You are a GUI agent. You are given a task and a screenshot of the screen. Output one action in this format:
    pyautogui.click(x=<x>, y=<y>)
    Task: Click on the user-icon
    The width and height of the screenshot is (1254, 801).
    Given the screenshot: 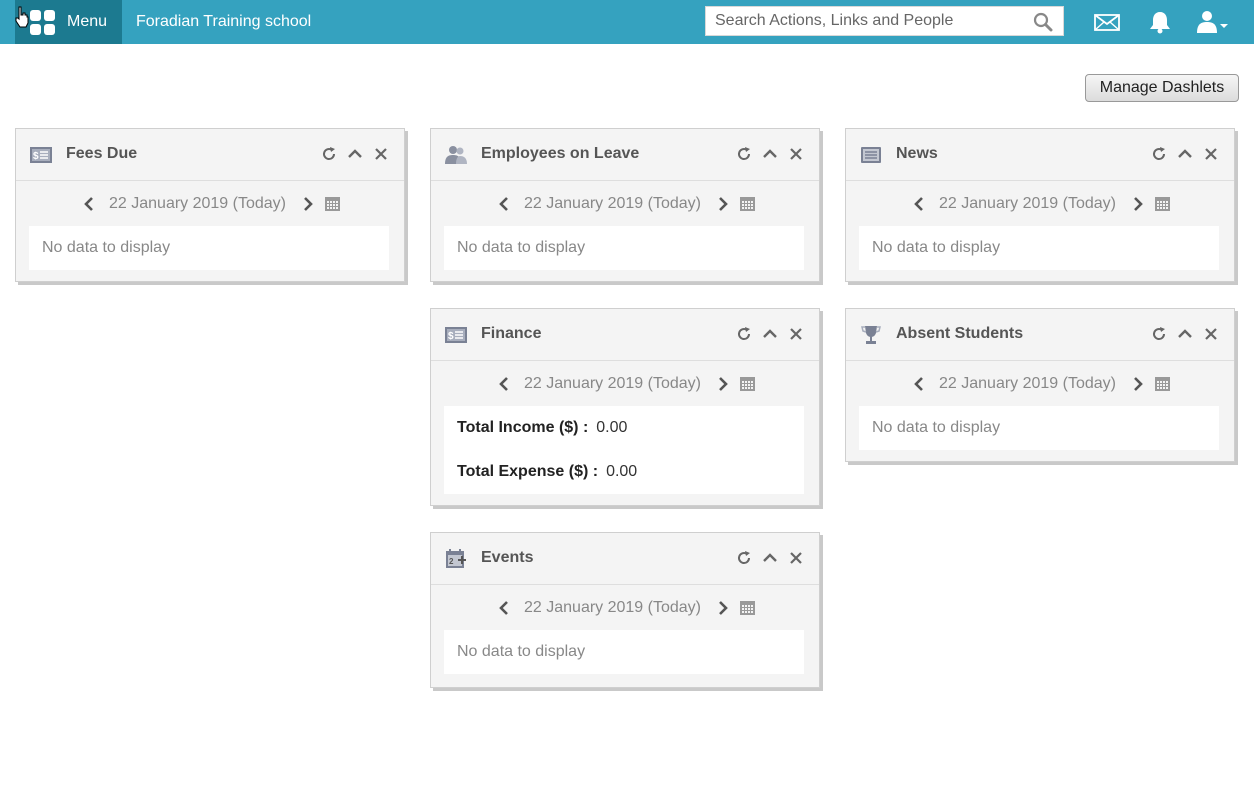 What is the action you would take?
    pyautogui.click(x=1213, y=22)
    